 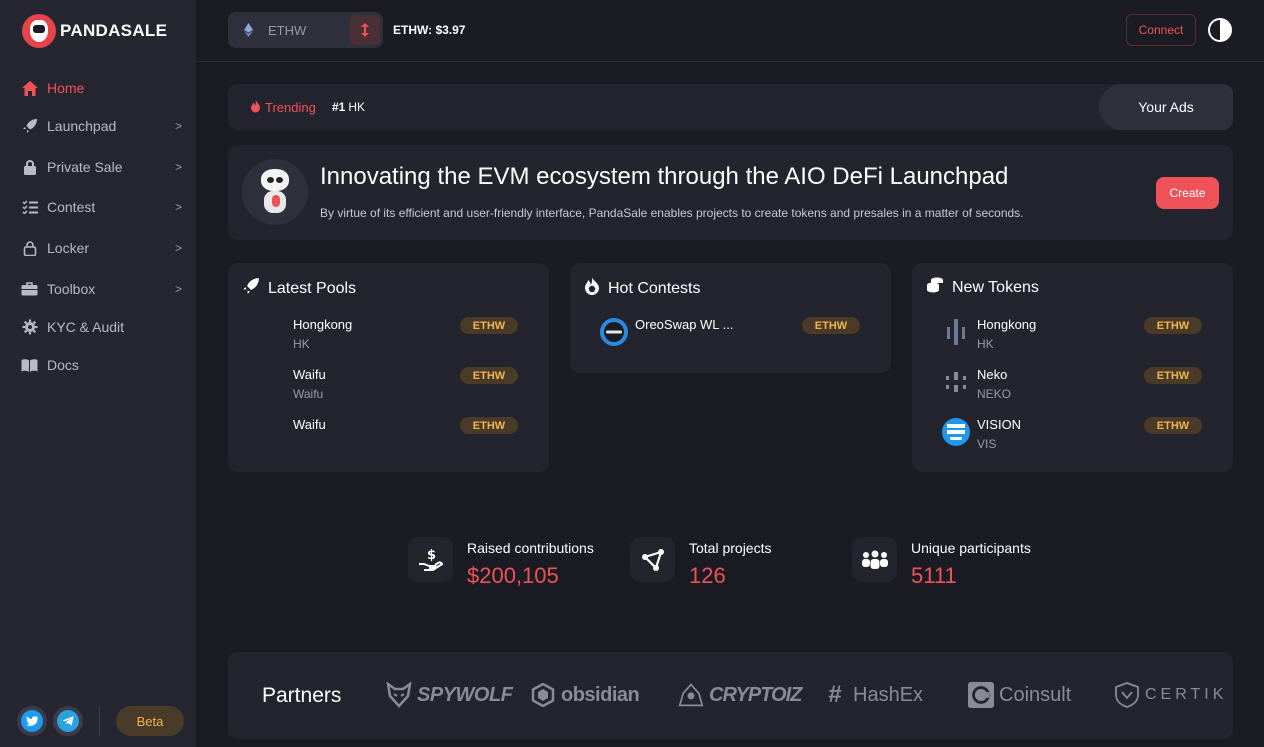 What do you see at coordinates (301, 344) in the screenshot?
I see `pool-symbol: HK` at bounding box center [301, 344].